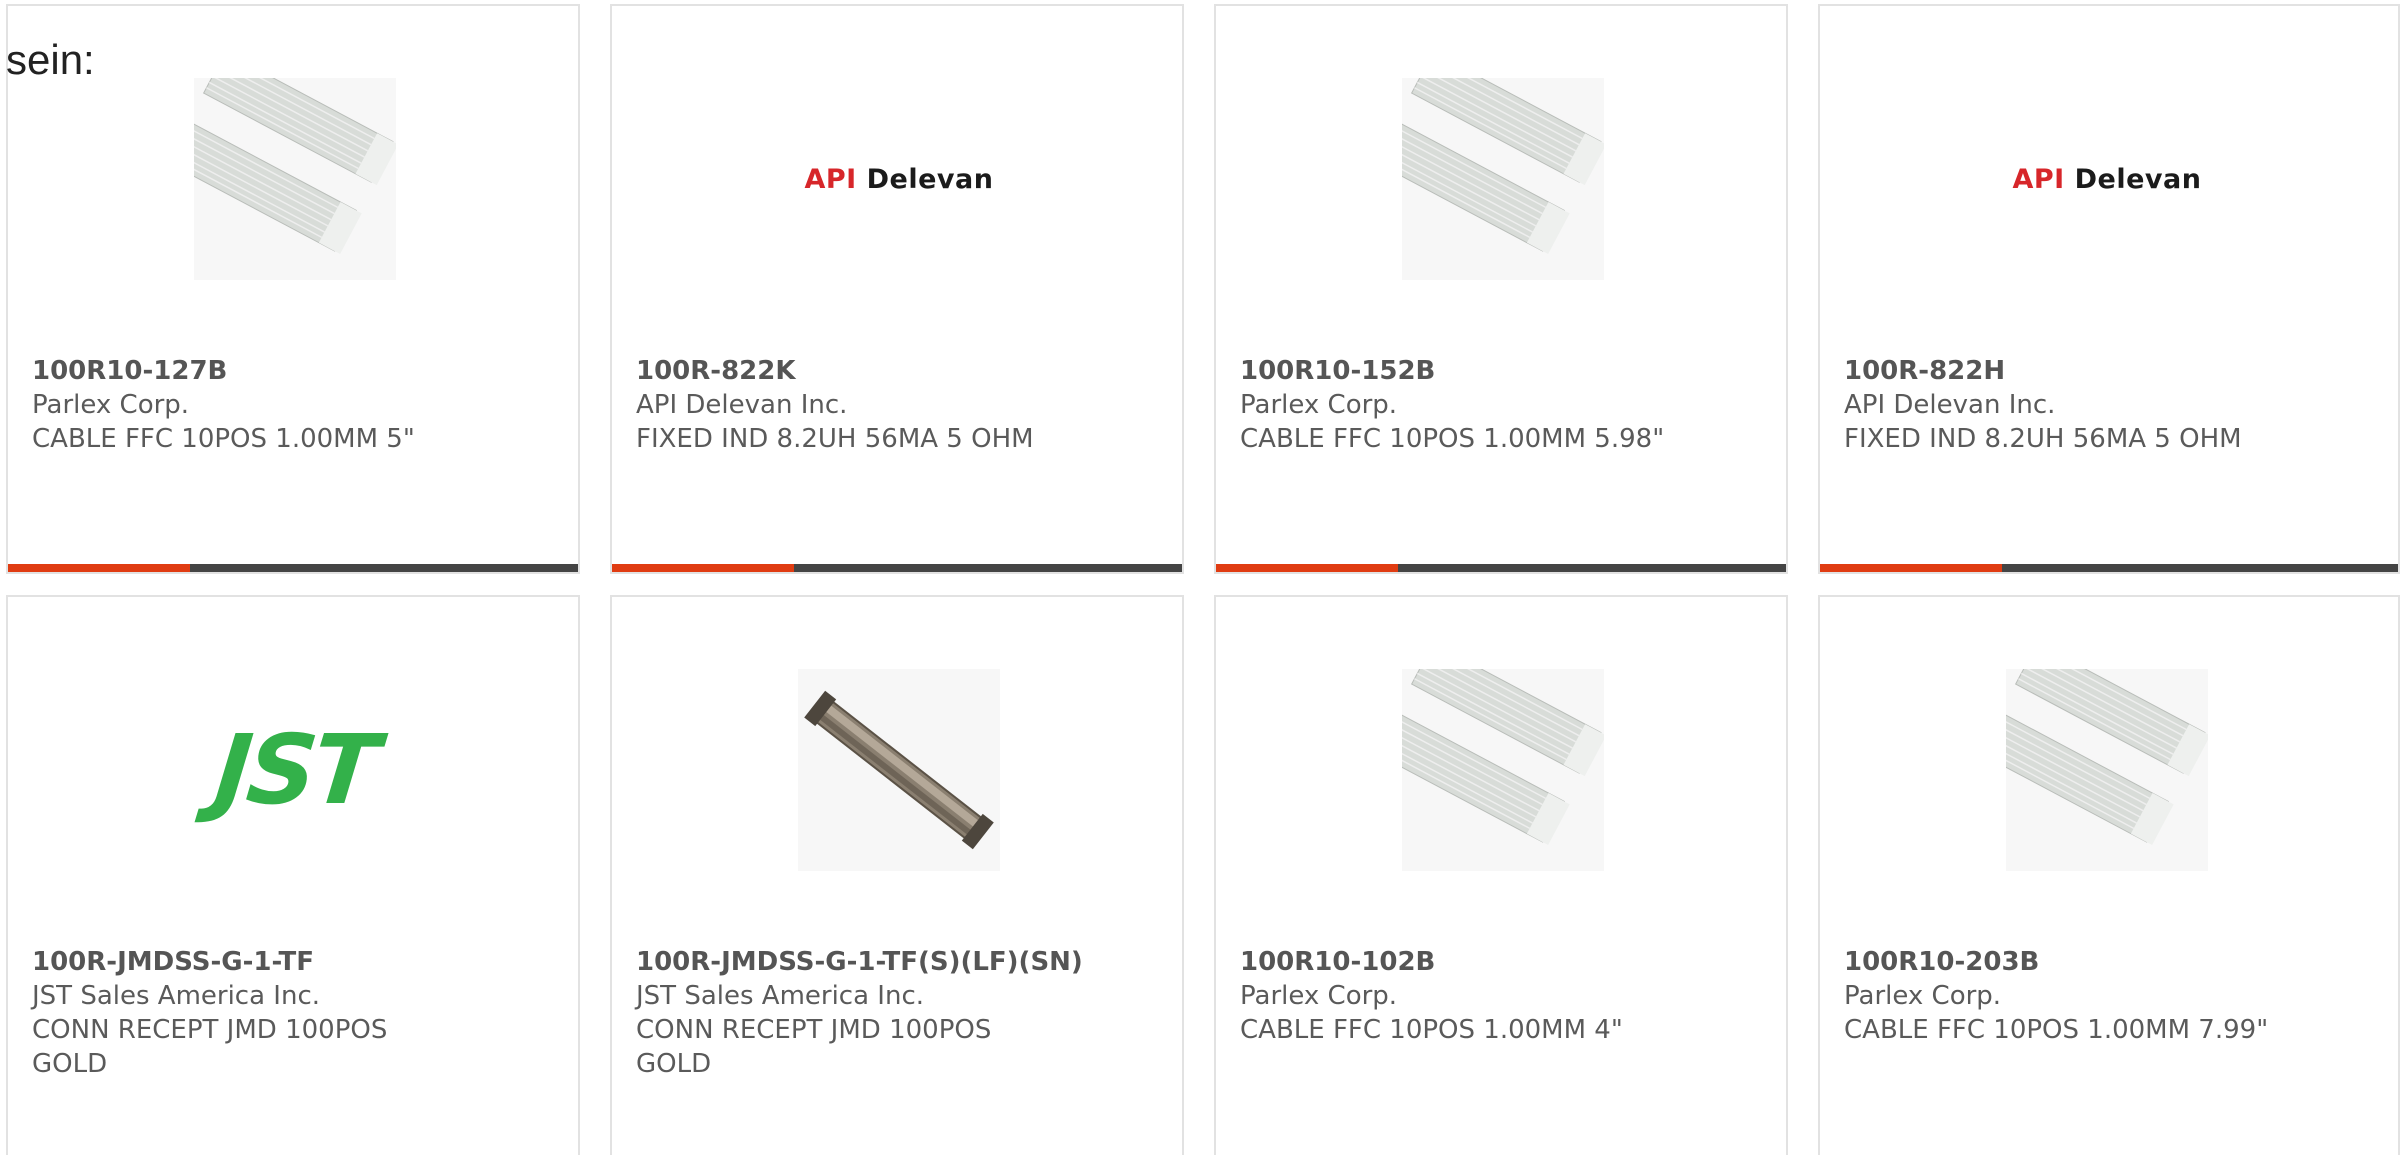 This screenshot has width=2400, height=1155. What do you see at coordinates (1500, 371) in the screenshot?
I see `part-number: 100R10-152B` at bounding box center [1500, 371].